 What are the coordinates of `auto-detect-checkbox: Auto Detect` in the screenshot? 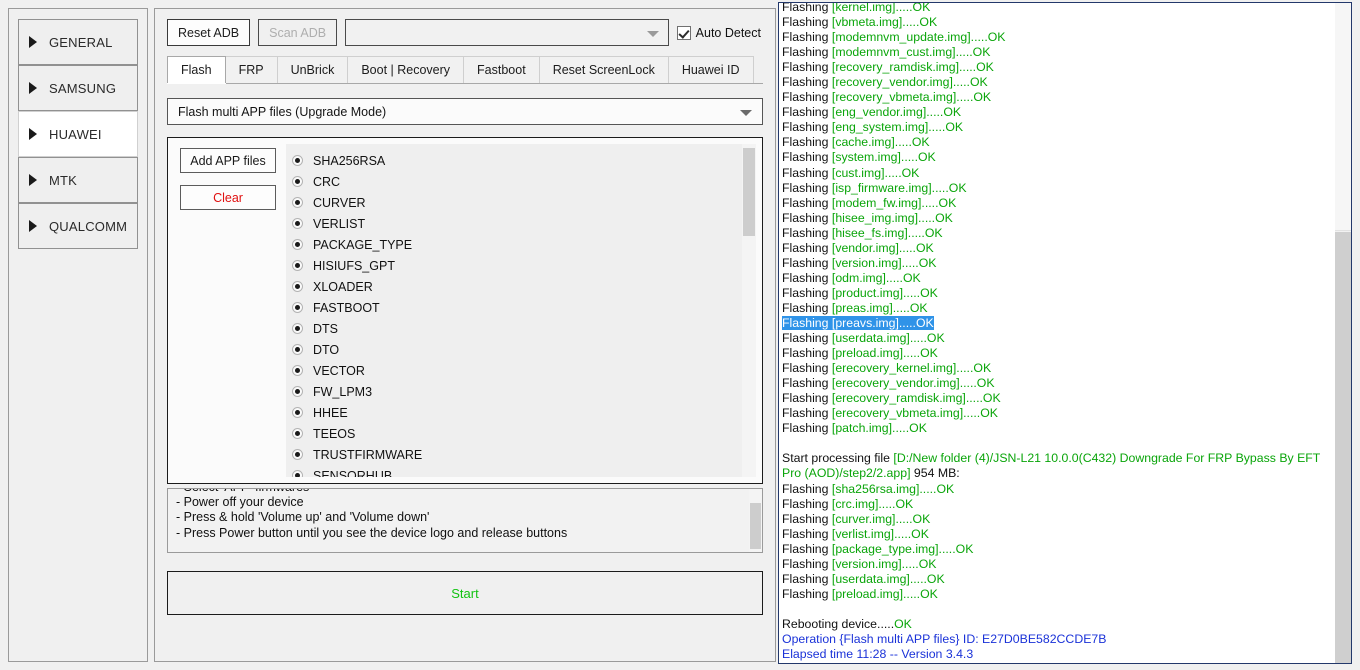 It's located at (719, 32).